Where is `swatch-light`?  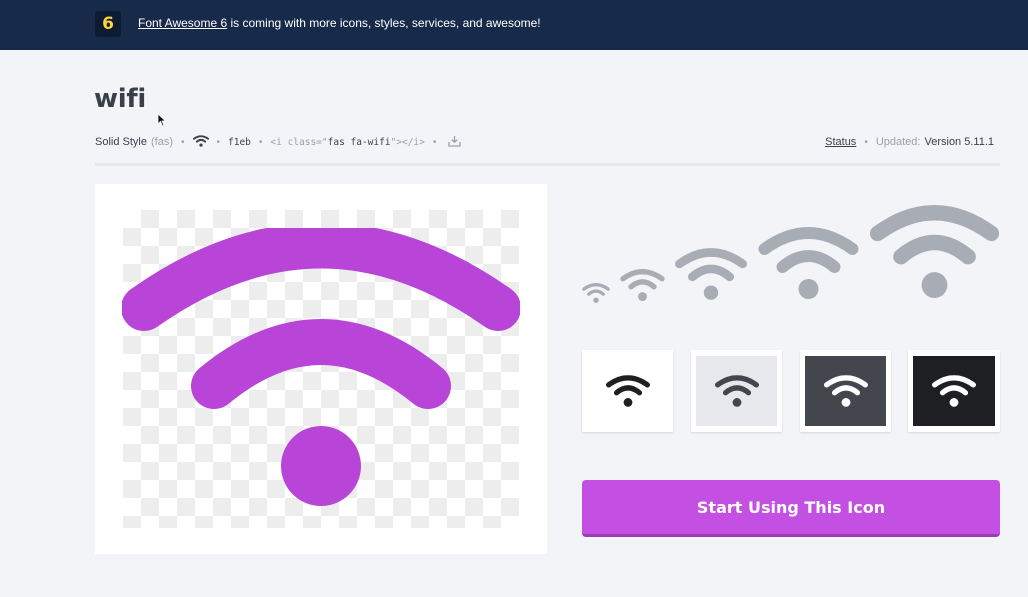 swatch-light is located at coordinates (736, 391).